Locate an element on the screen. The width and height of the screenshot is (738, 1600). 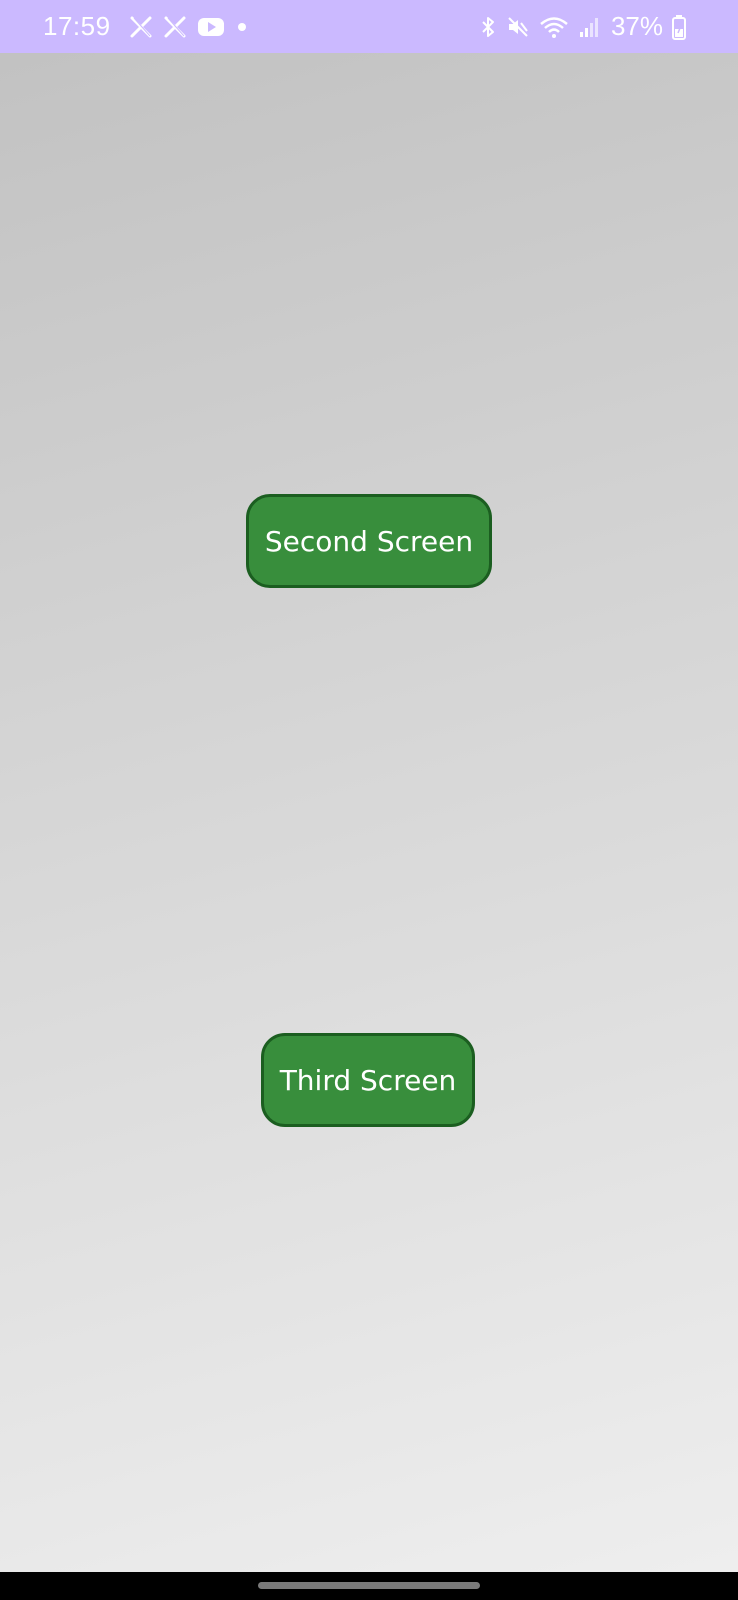
notification-dot-icon is located at coordinates (242, 27).